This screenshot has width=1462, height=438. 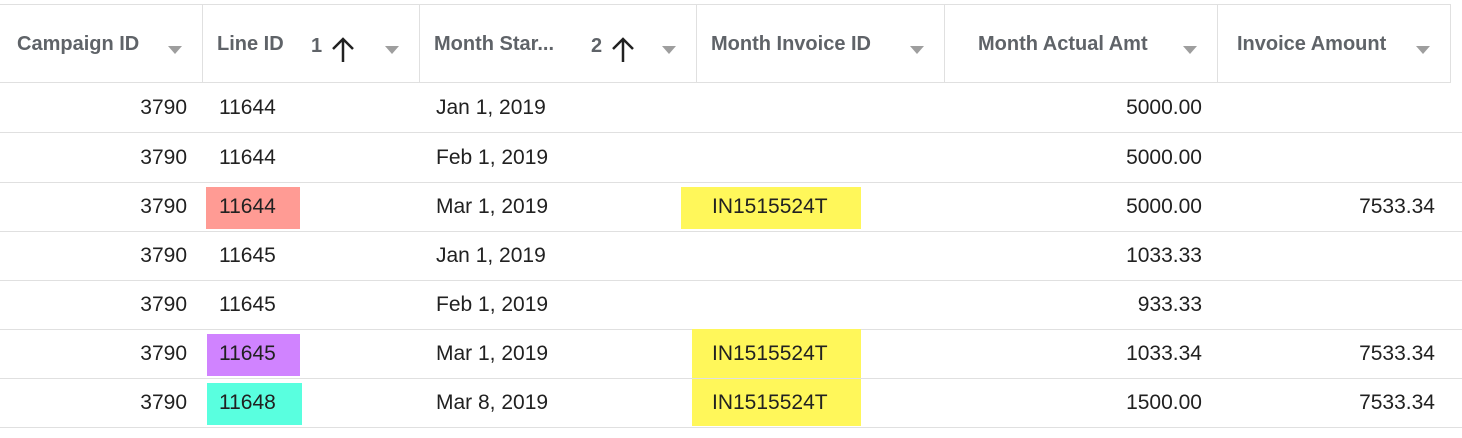 I want to click on column-title: Line ID, so click(x=250, y=44).